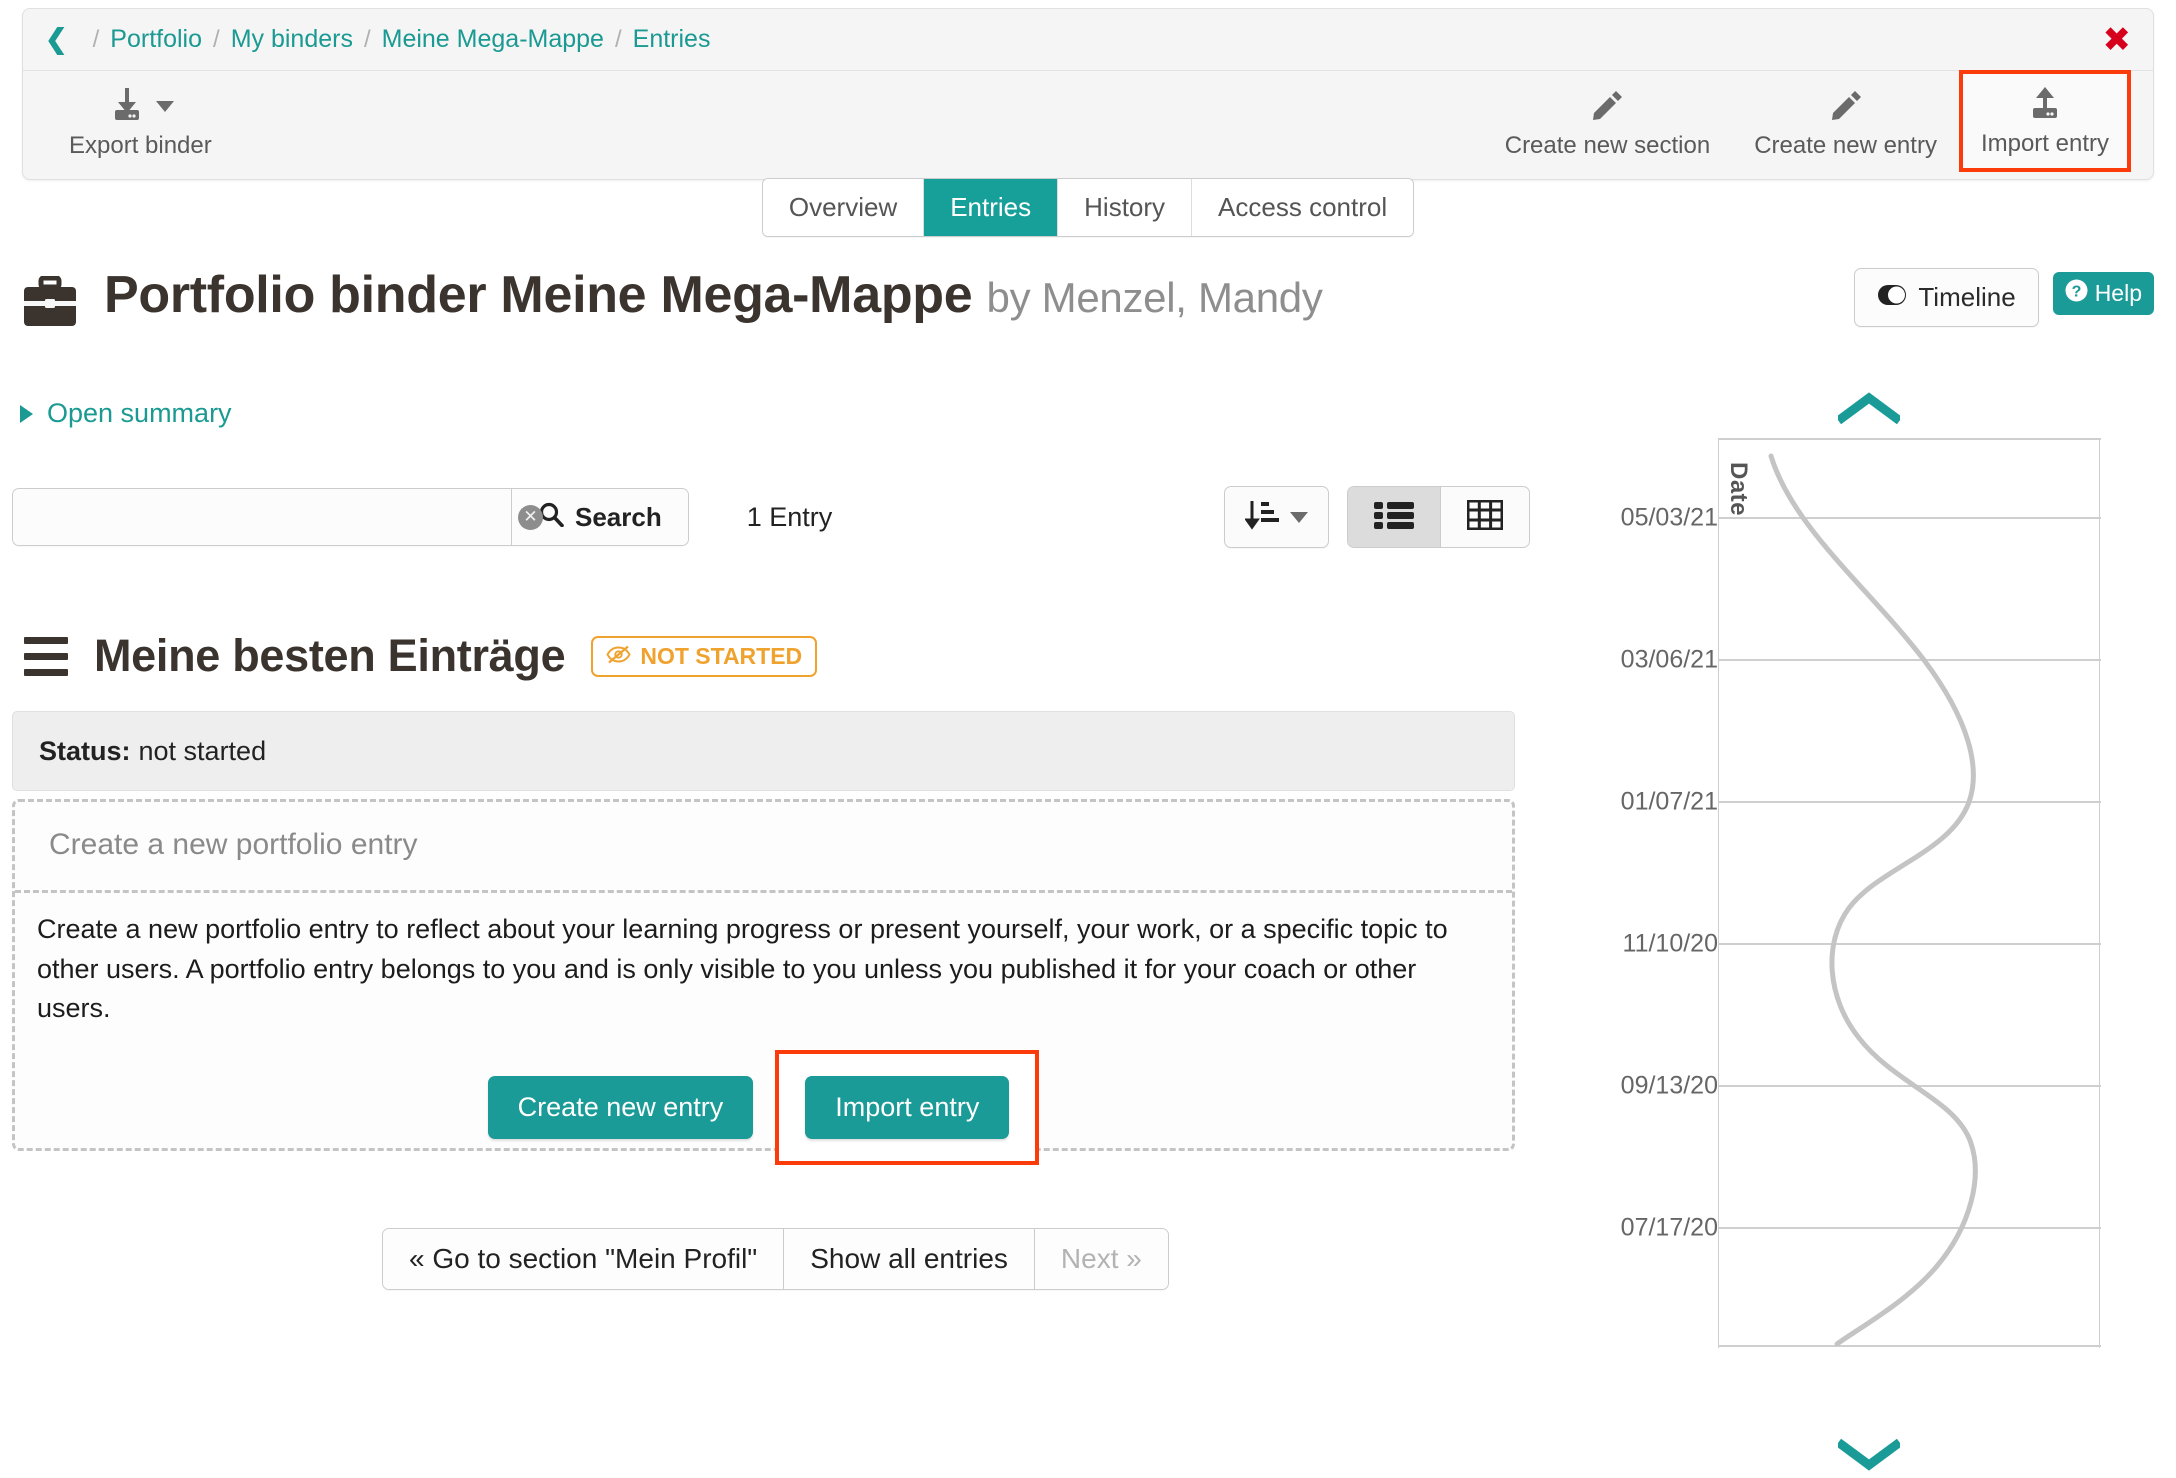  Describe the element at coordinates (1262, 517) in the screenshot. I see `sort-amount-down-icon` at that location.